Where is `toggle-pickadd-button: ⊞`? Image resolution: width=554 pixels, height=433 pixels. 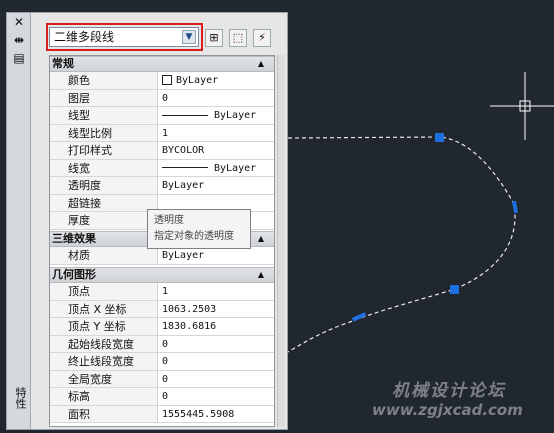
toggle-pickadd-button: ⊞ is located at coordinates (214, 38).